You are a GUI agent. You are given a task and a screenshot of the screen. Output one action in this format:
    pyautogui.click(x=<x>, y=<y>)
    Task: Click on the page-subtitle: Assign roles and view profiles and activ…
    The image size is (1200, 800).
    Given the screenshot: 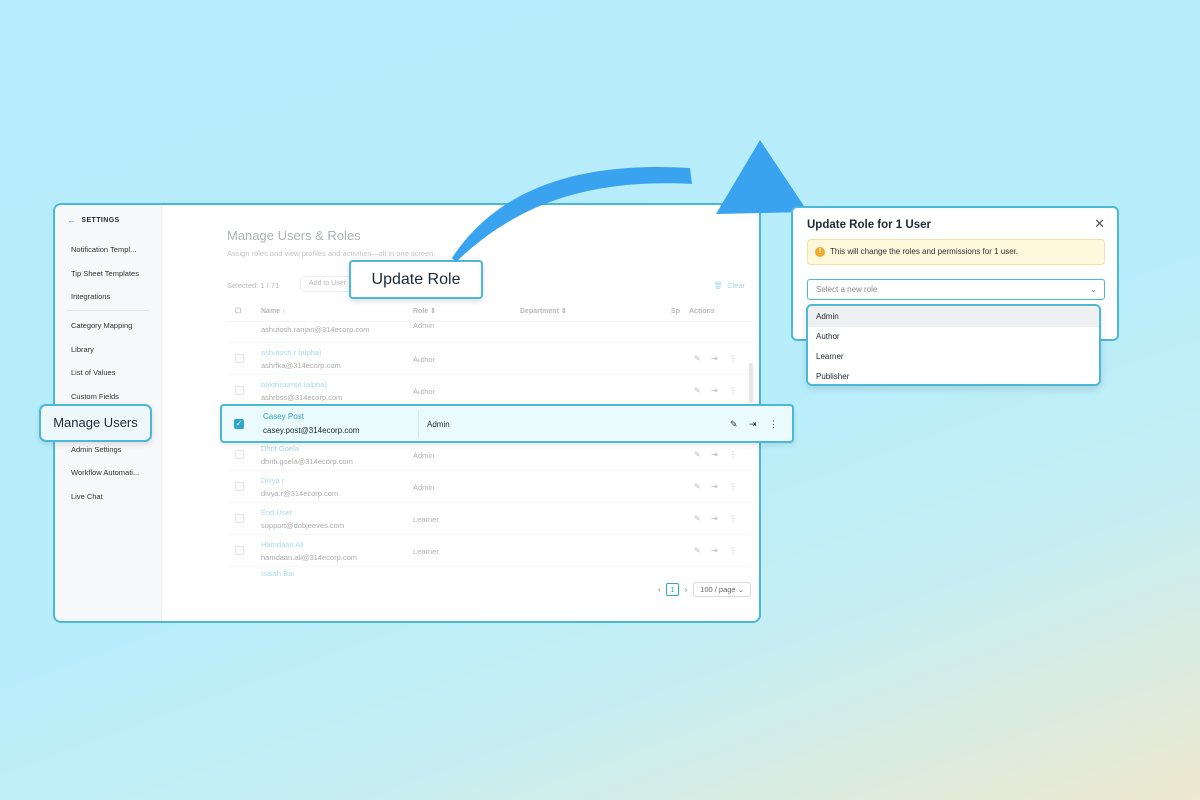 What is the action you would take?
    pyautogui.click(x=331, y=253)
    